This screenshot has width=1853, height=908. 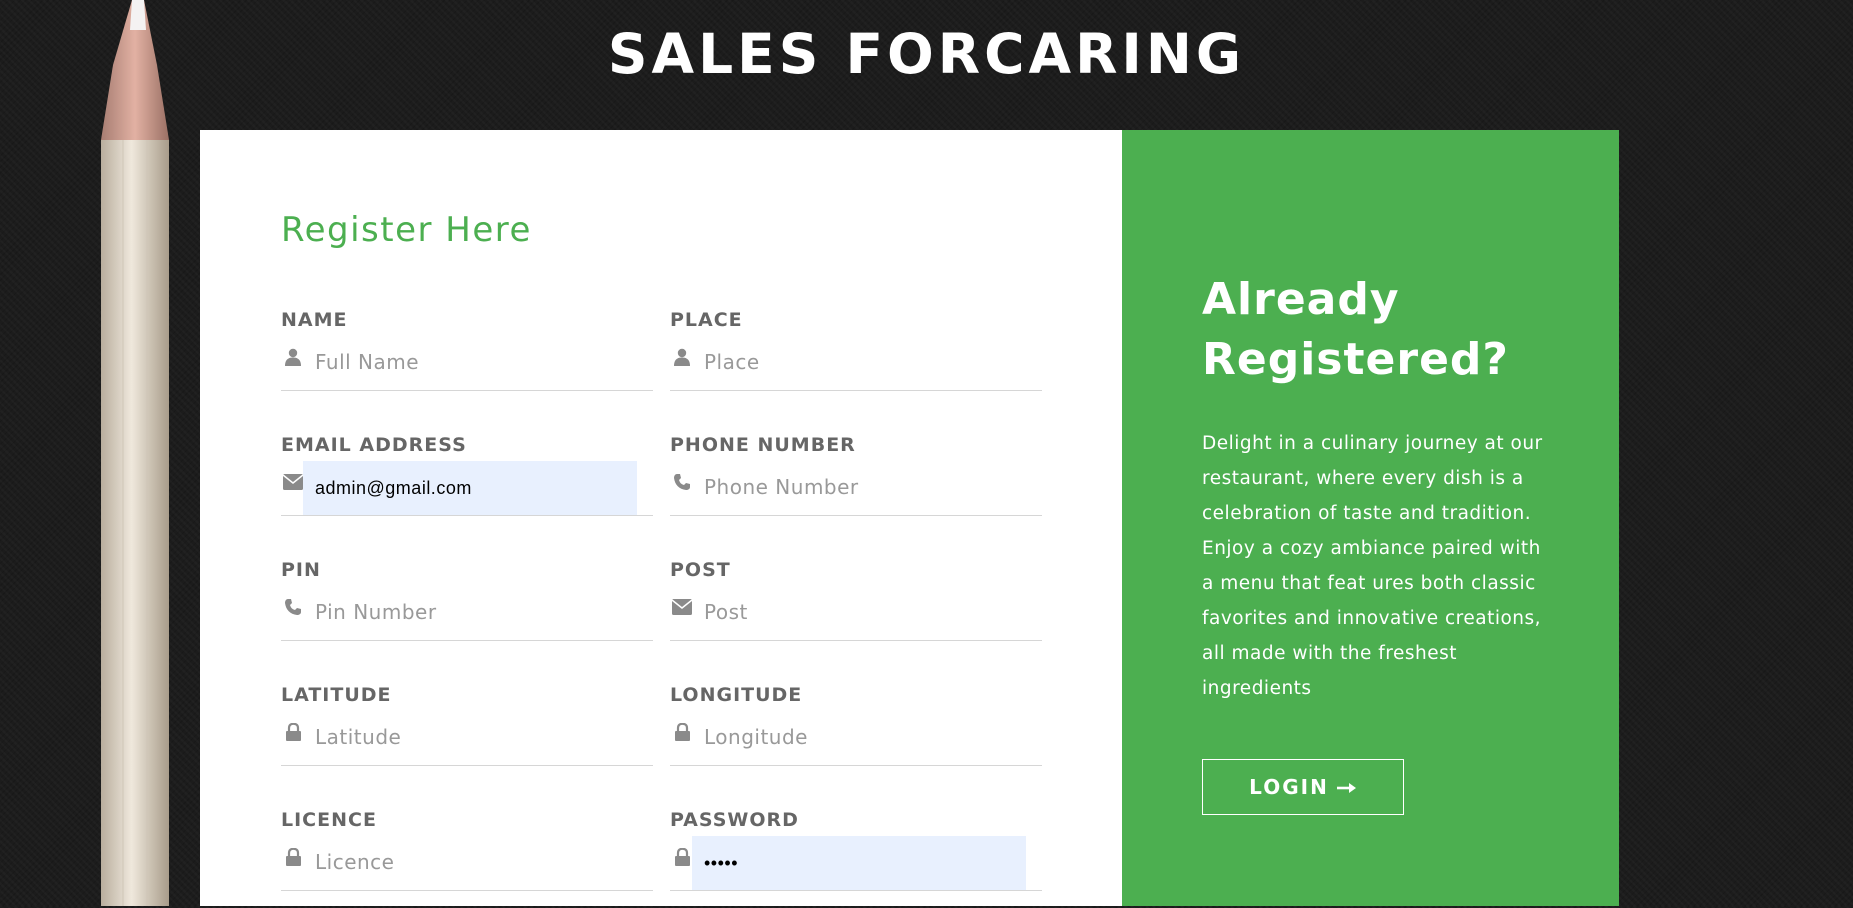 What do you see at coordinates (336, 695) in the screenshot?
I see `latitude-label: LATITUDE` at bounding box center [336, 695].